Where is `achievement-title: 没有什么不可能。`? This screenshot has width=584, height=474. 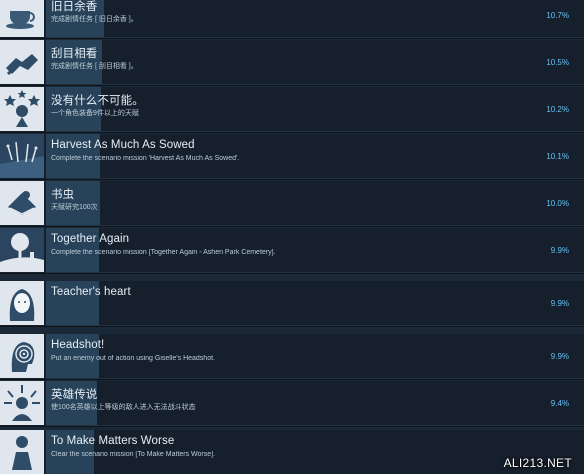 achievement-title: 没有什么不可能。 is located at coordinates (97, 101).